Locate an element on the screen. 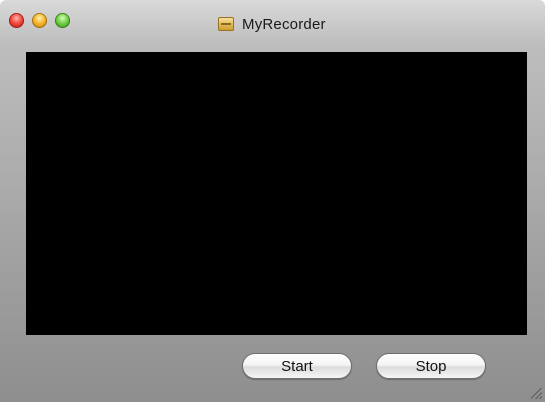 This screenshot has height=402, width=545. stop-button: Stop is located at coordinates (431, 366).